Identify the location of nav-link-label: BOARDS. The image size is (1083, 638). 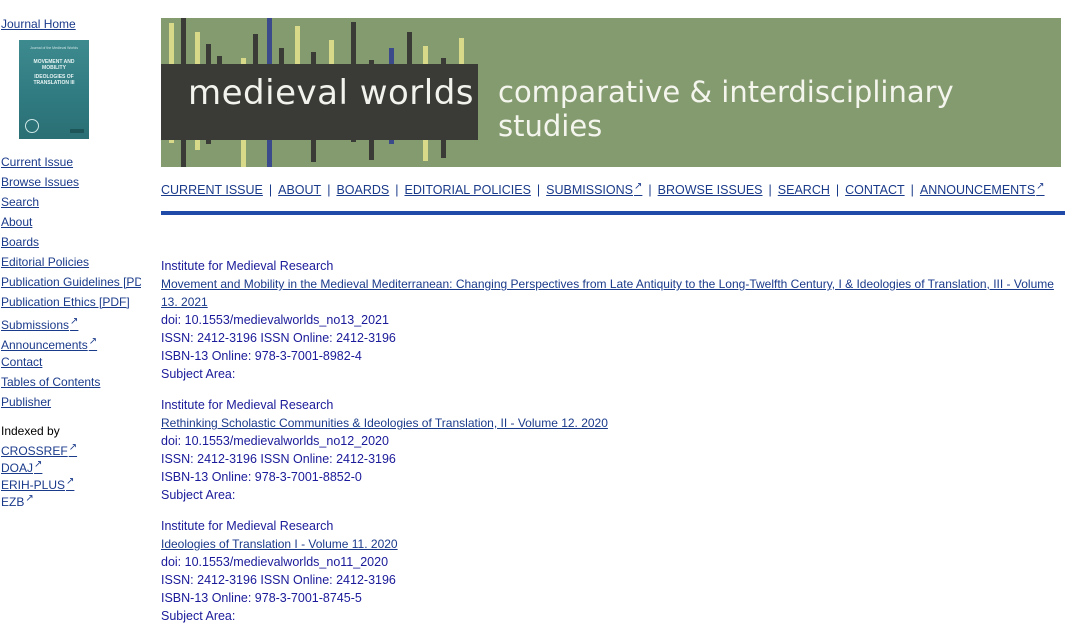
(363, 190).